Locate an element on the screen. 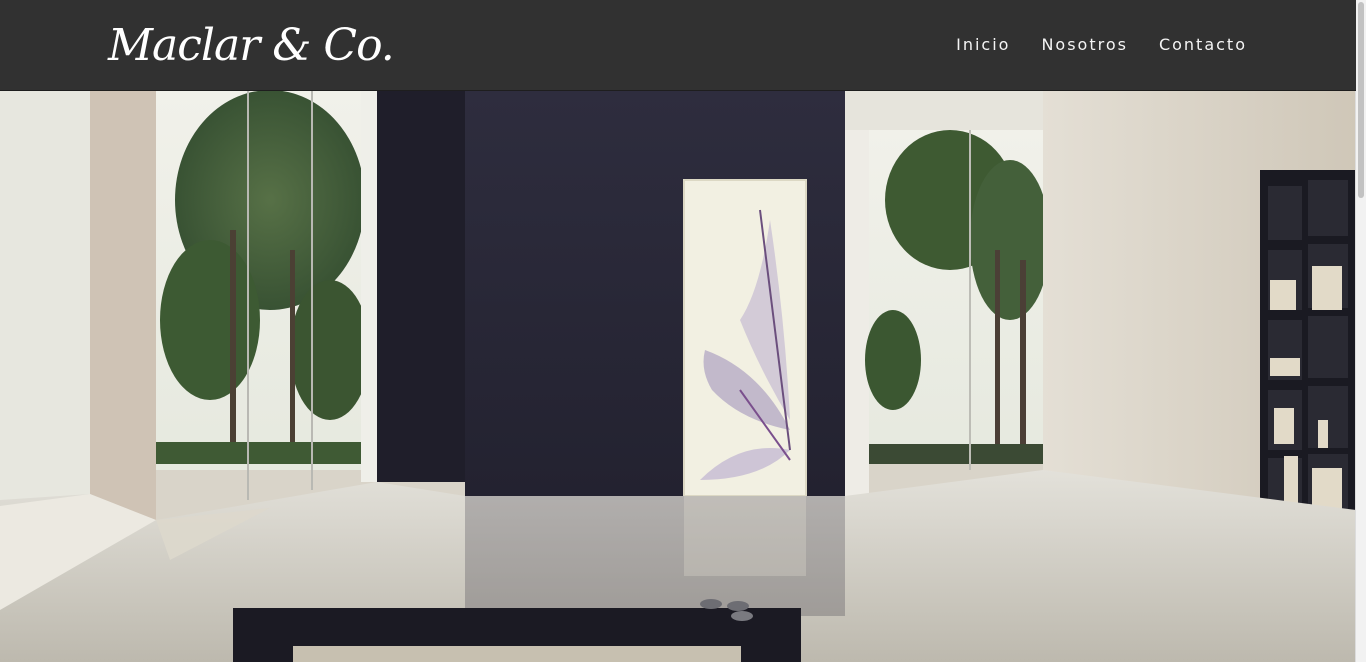  scrollbar-thumb is located at coordinates (1361, 100).